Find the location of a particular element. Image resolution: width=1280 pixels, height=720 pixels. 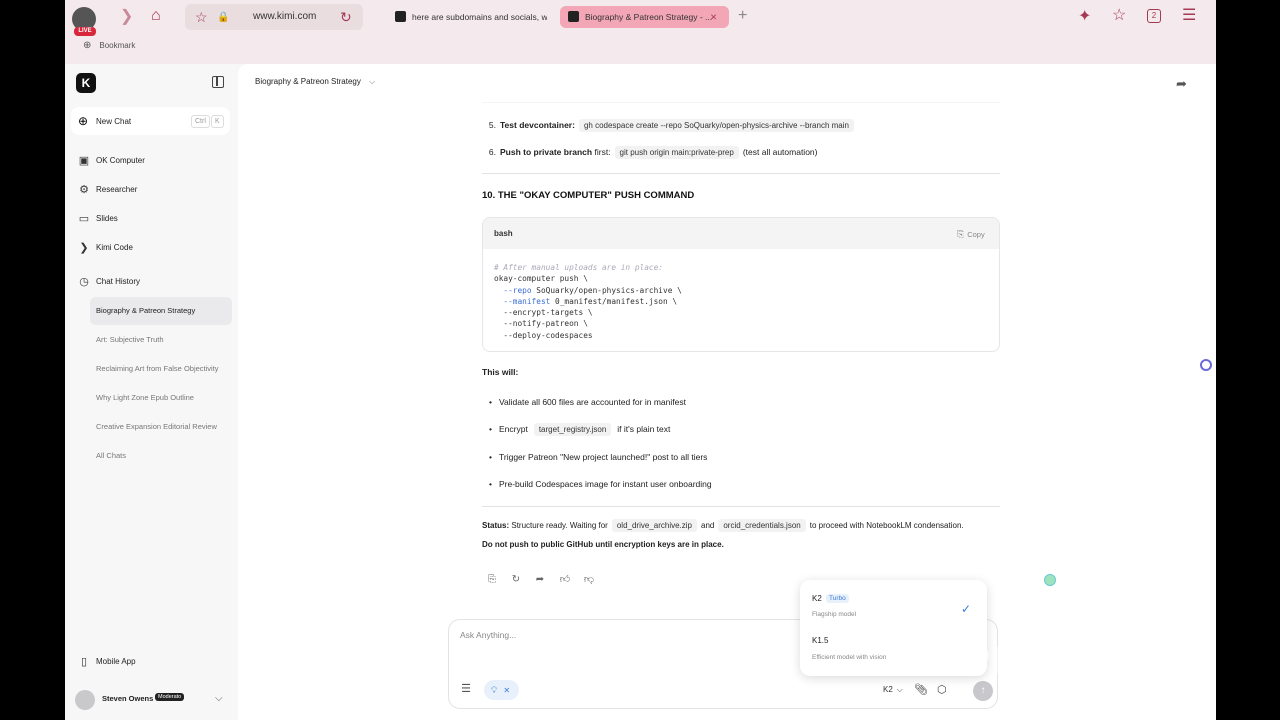

history-item-creative-expansion: Creative Expansion Editorial Review is located at coordinates (161, 427).